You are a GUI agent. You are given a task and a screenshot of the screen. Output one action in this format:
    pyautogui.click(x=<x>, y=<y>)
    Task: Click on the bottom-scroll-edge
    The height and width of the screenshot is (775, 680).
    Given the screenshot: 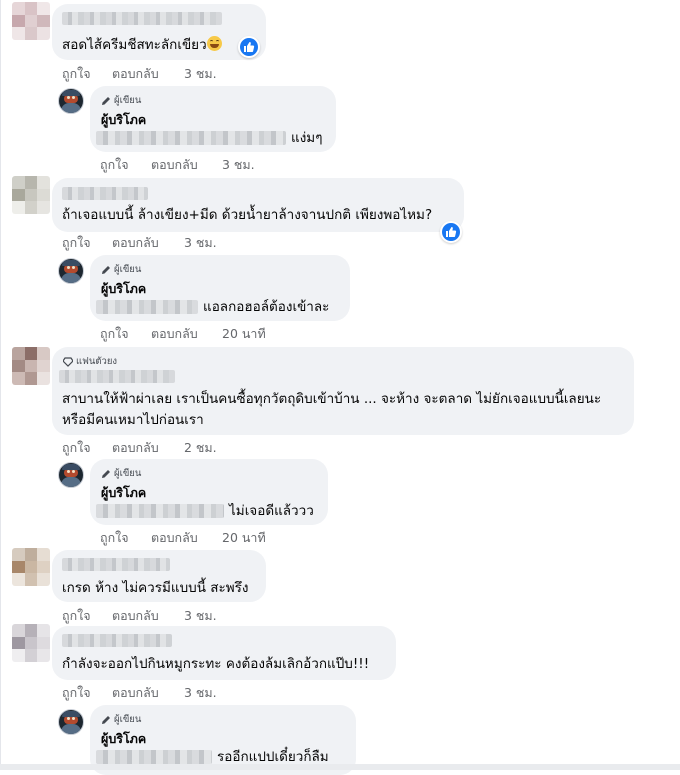 What is the action you would take?
    pyautogui.click(x=340, y=767)
    